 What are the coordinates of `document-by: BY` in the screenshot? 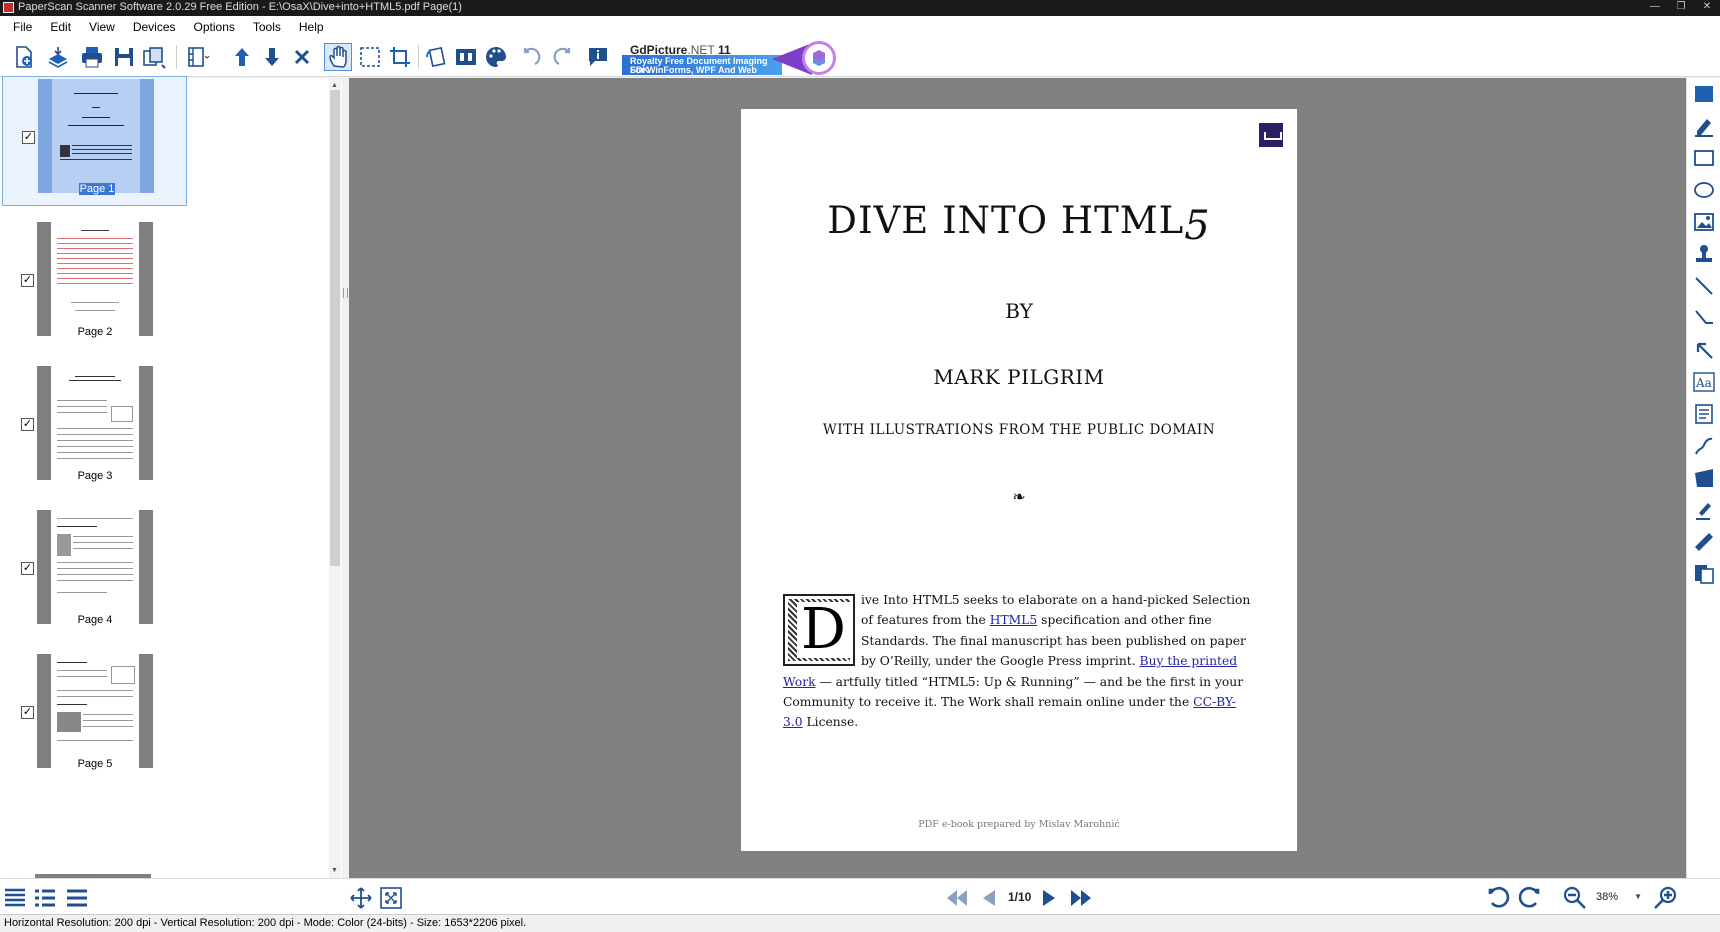 It's located at (1019, 311).